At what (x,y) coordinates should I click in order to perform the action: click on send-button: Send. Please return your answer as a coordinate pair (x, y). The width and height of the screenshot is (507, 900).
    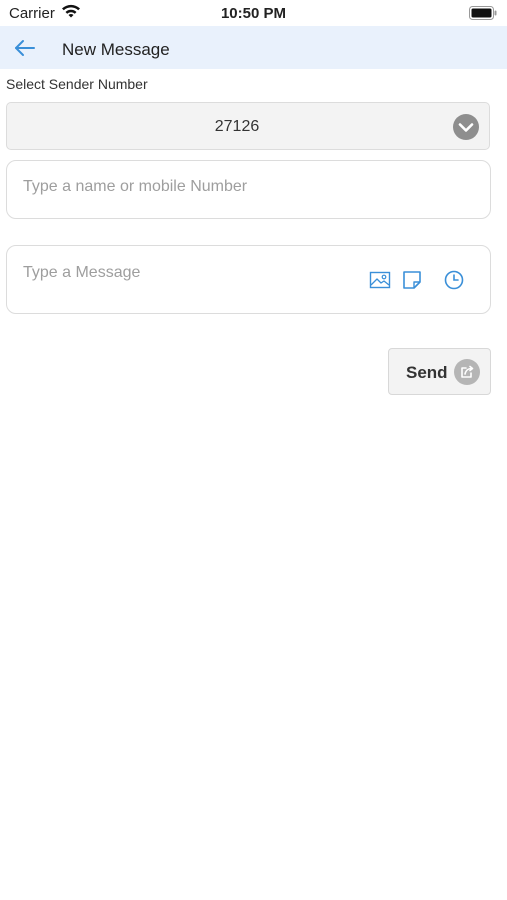
    Looking at the image, I should click on (439, 371).